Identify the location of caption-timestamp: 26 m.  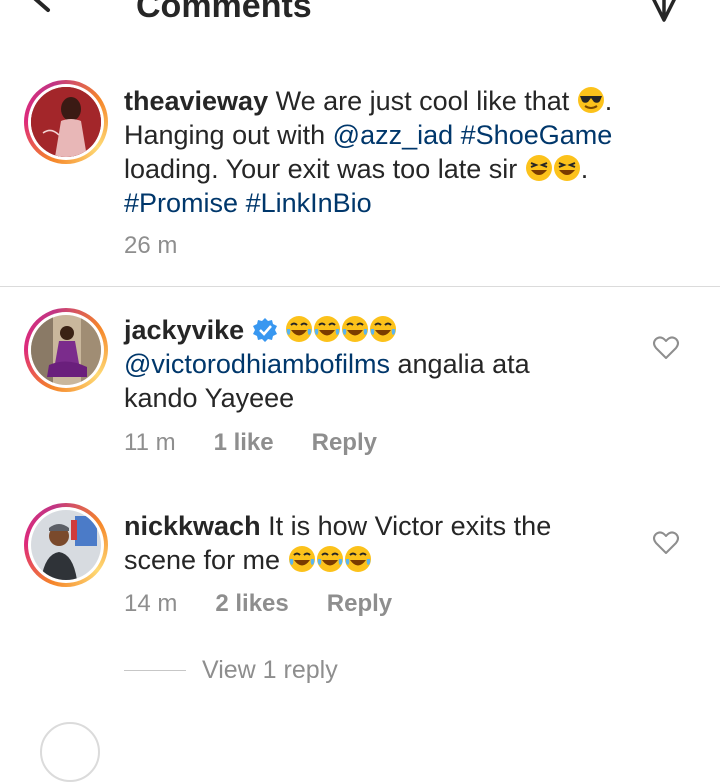
(151, 245).